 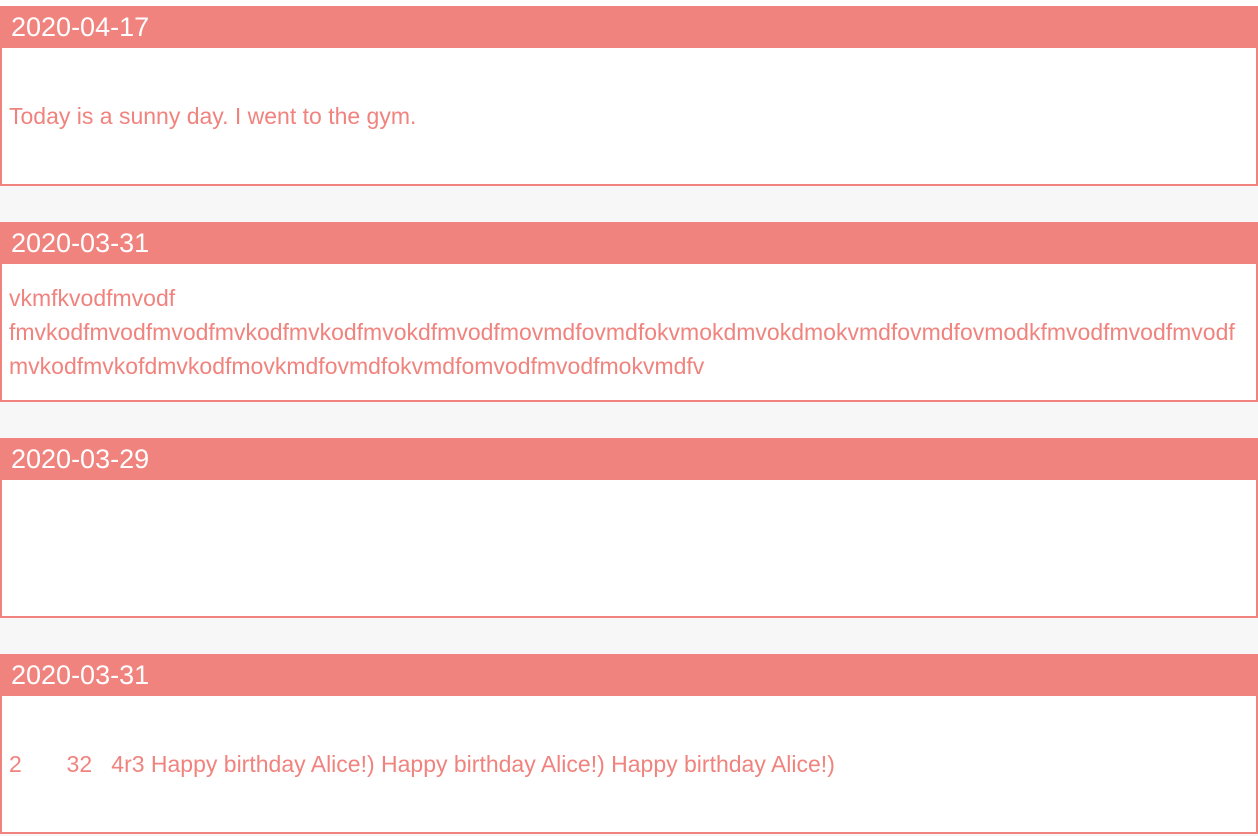 What do you see at coordinates (629, 459) in the screenshot?
I see `entry-date: 2020-03-29` at bounding box center [629, 459].